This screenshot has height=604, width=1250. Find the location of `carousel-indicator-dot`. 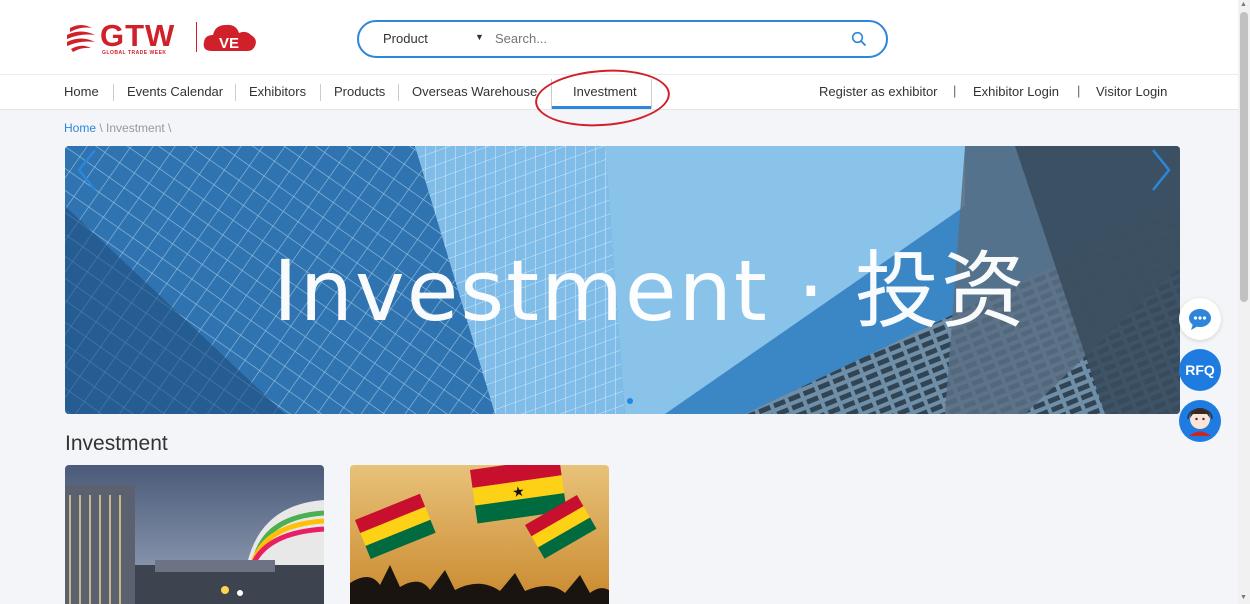

carousel-indicator-dot is located at coordinates (630, 401).